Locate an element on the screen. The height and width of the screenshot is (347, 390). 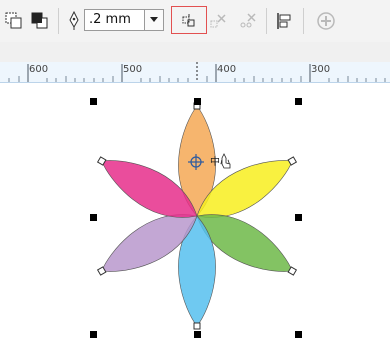
petal-tip-node is located at coordinates (197, 326).